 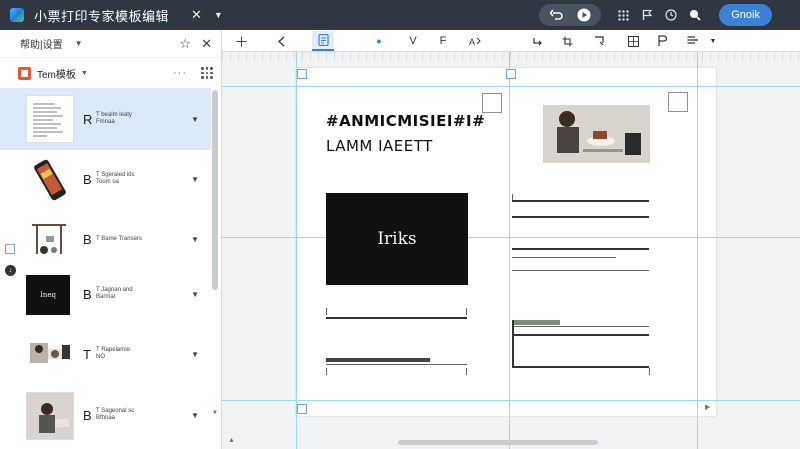 I want to click on play-icon, so click(x=584, y=15).